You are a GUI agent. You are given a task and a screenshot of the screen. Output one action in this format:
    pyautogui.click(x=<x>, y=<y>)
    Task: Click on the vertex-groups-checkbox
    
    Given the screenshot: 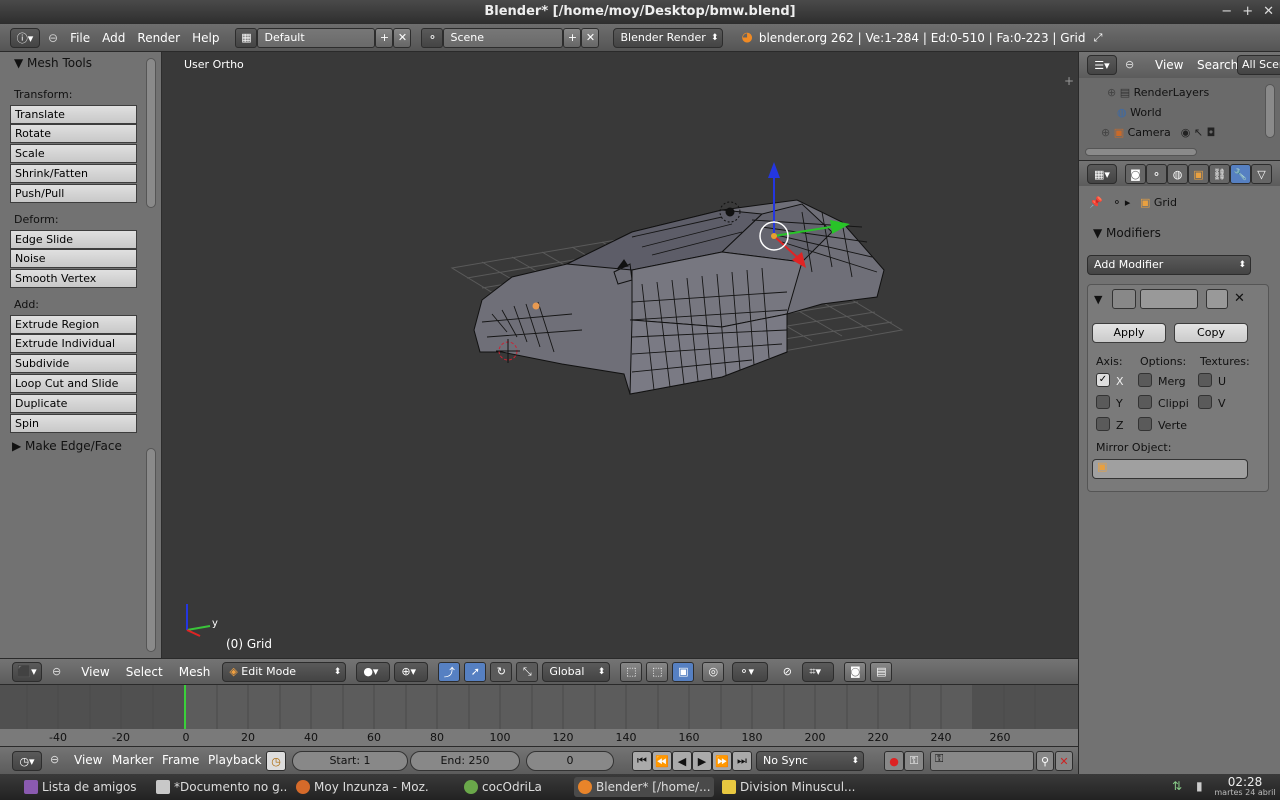 What is the action you would take?
    pyautogui.click(x=1145, y=424)
    